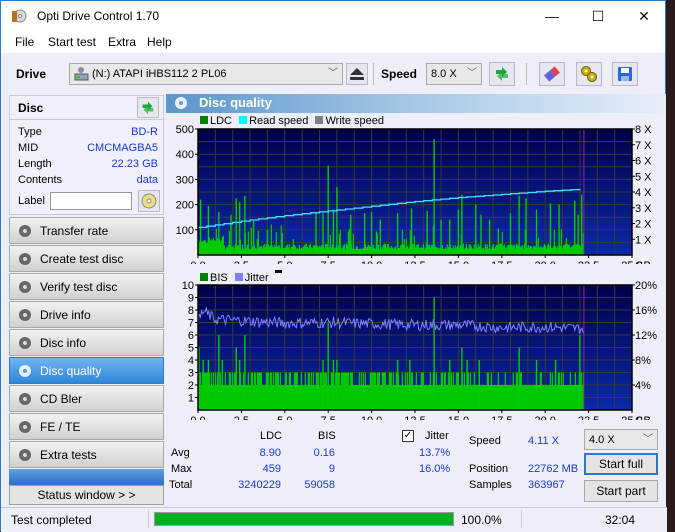 This screenshot has height=532, width=675. I want to click on y2-tick-label: 16%, so click(646, 311).